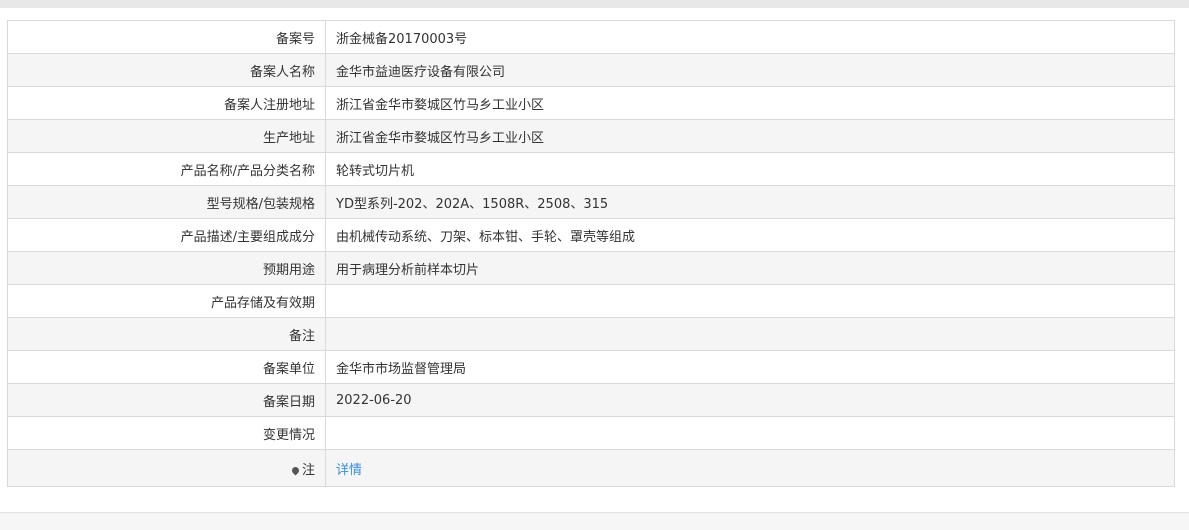 This screenshot has width=1189, height=530. I want to click on row-label: 型号规格/包装规格, so click(166, 202).